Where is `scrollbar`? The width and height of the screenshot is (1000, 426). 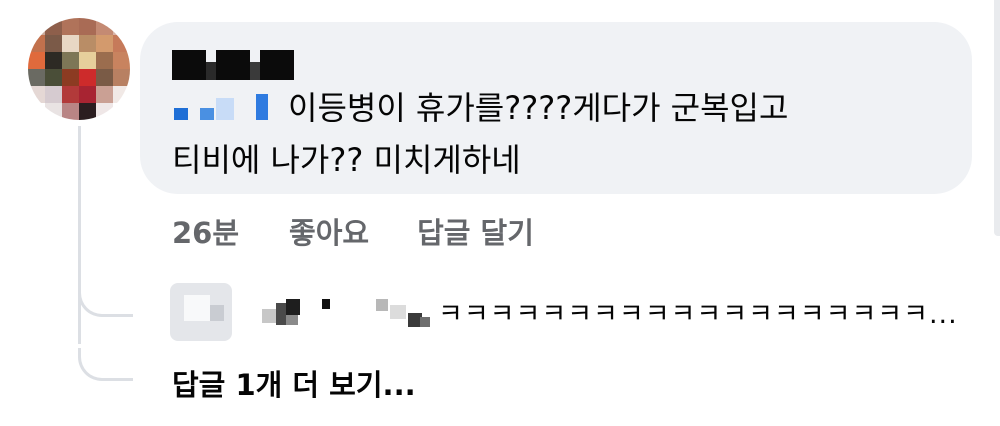
scrollbar is located at coordinates (997, 118).